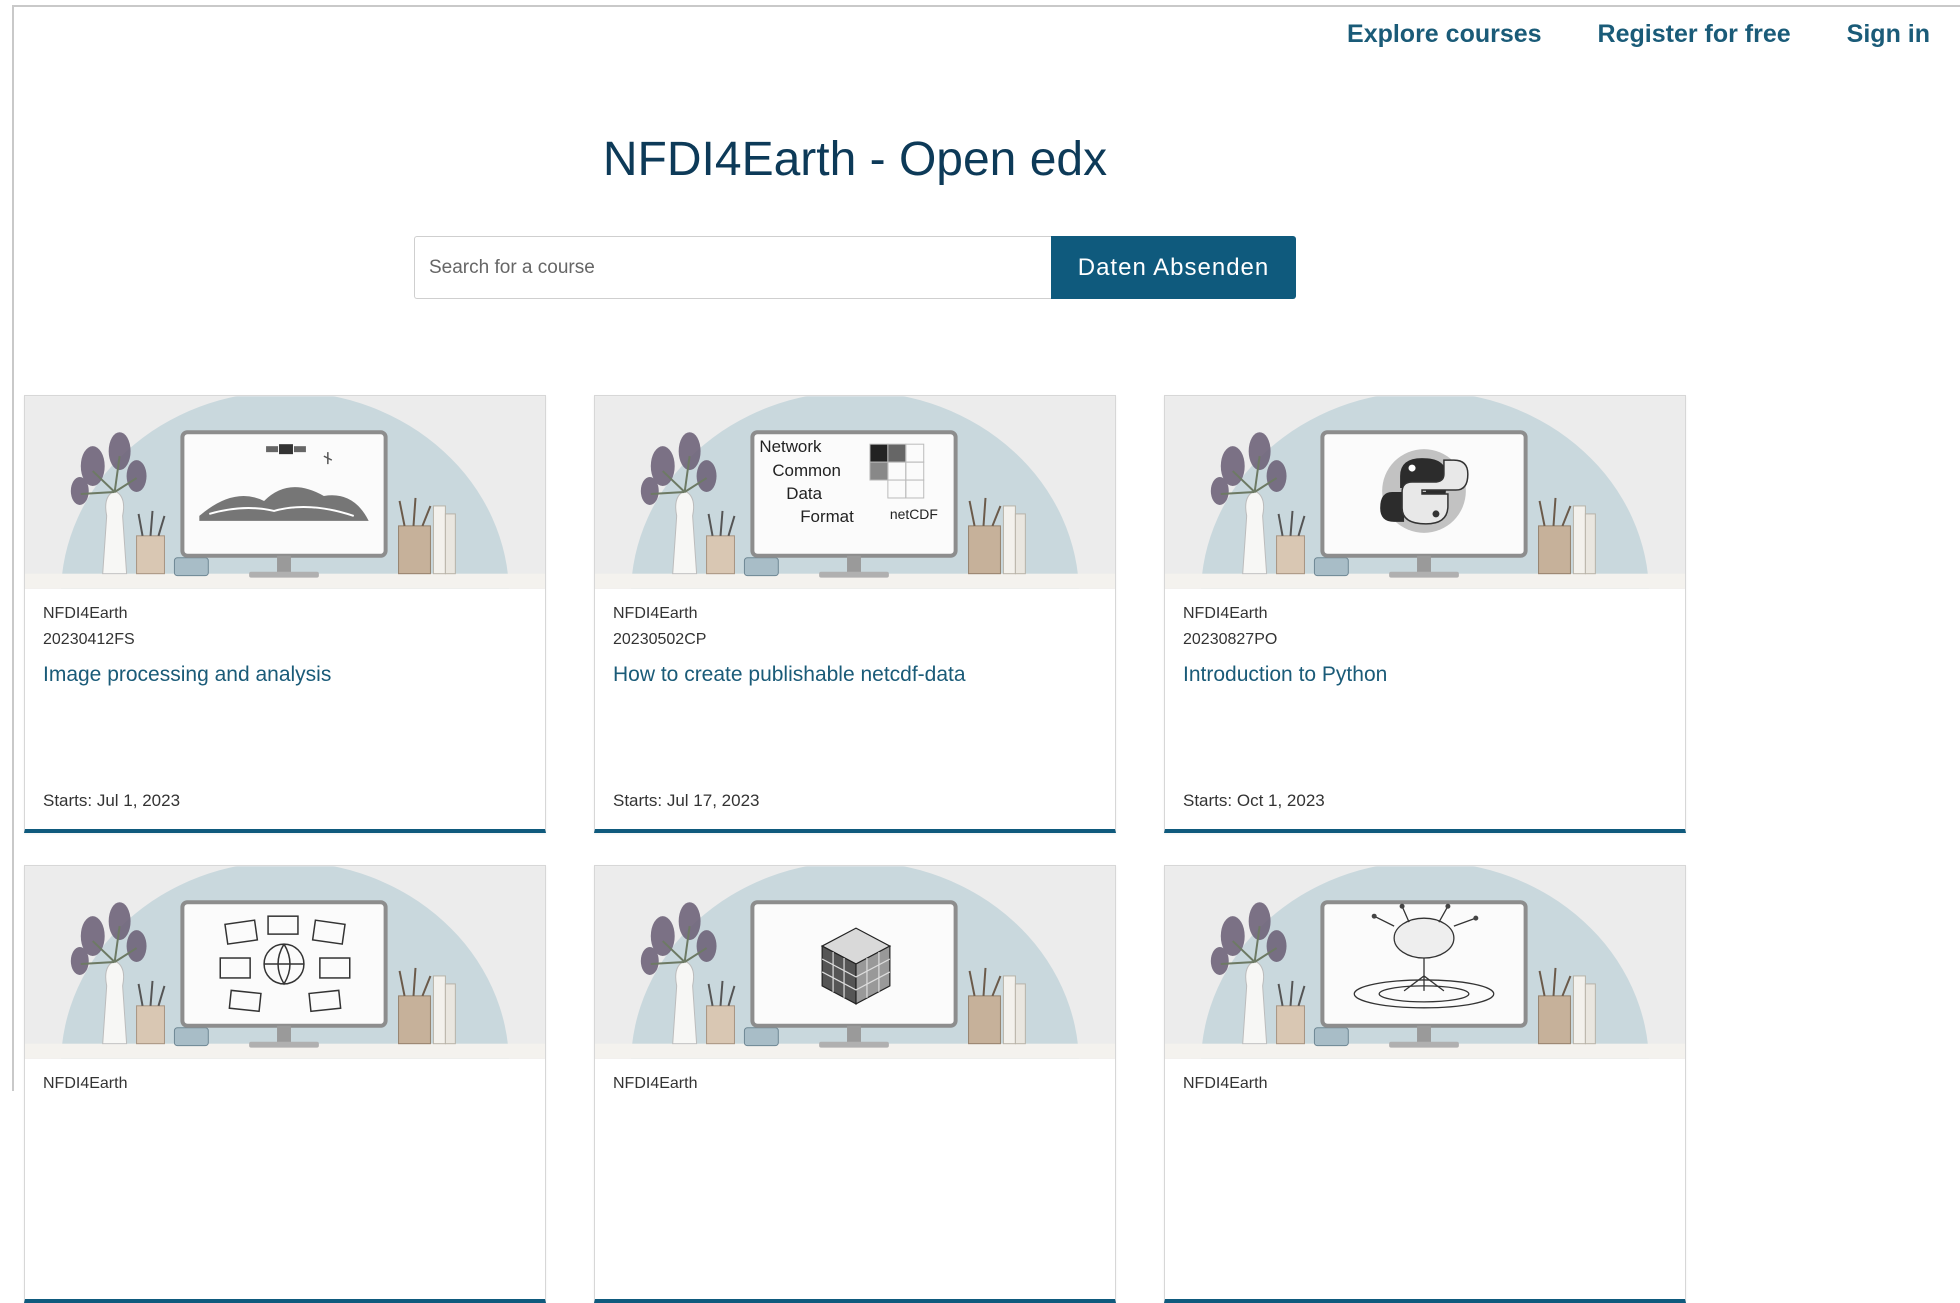 This screenshot has width=1960, height=1303. I want to click on course-title: Image processing and analysis, so click(285, 675).